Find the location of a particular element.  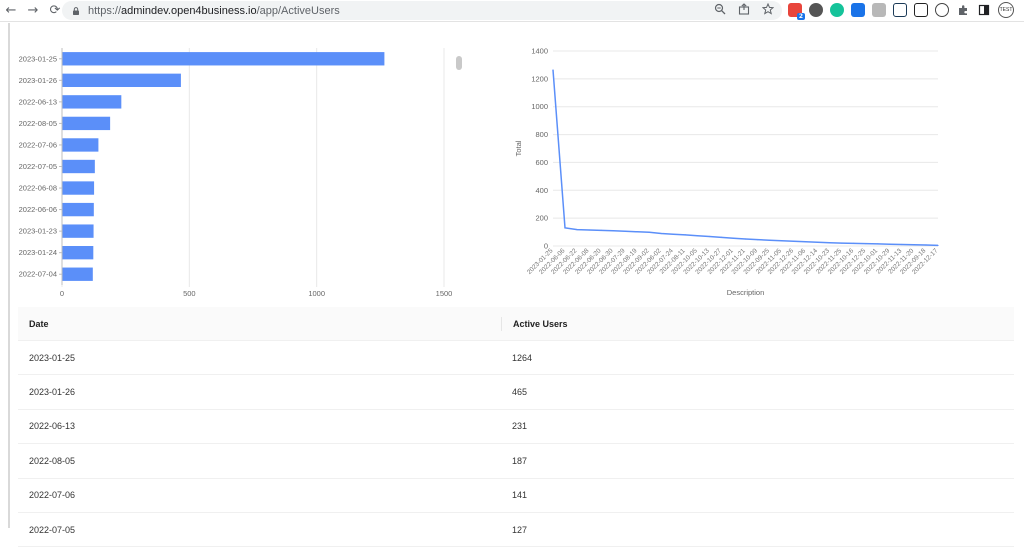

forward-button: → is located at coordinates (33, 11).